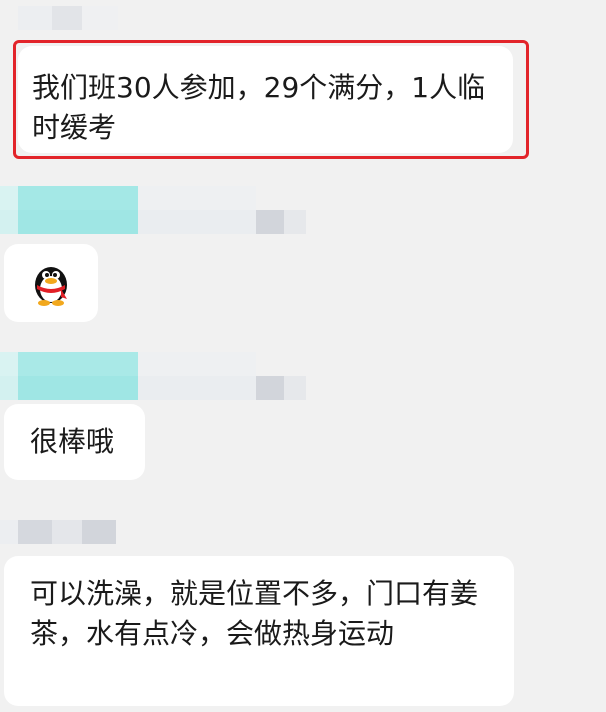  I want to click on message-bubble: 我们班30人参加，29个满分，1人临时缓考, so click(265, 99).